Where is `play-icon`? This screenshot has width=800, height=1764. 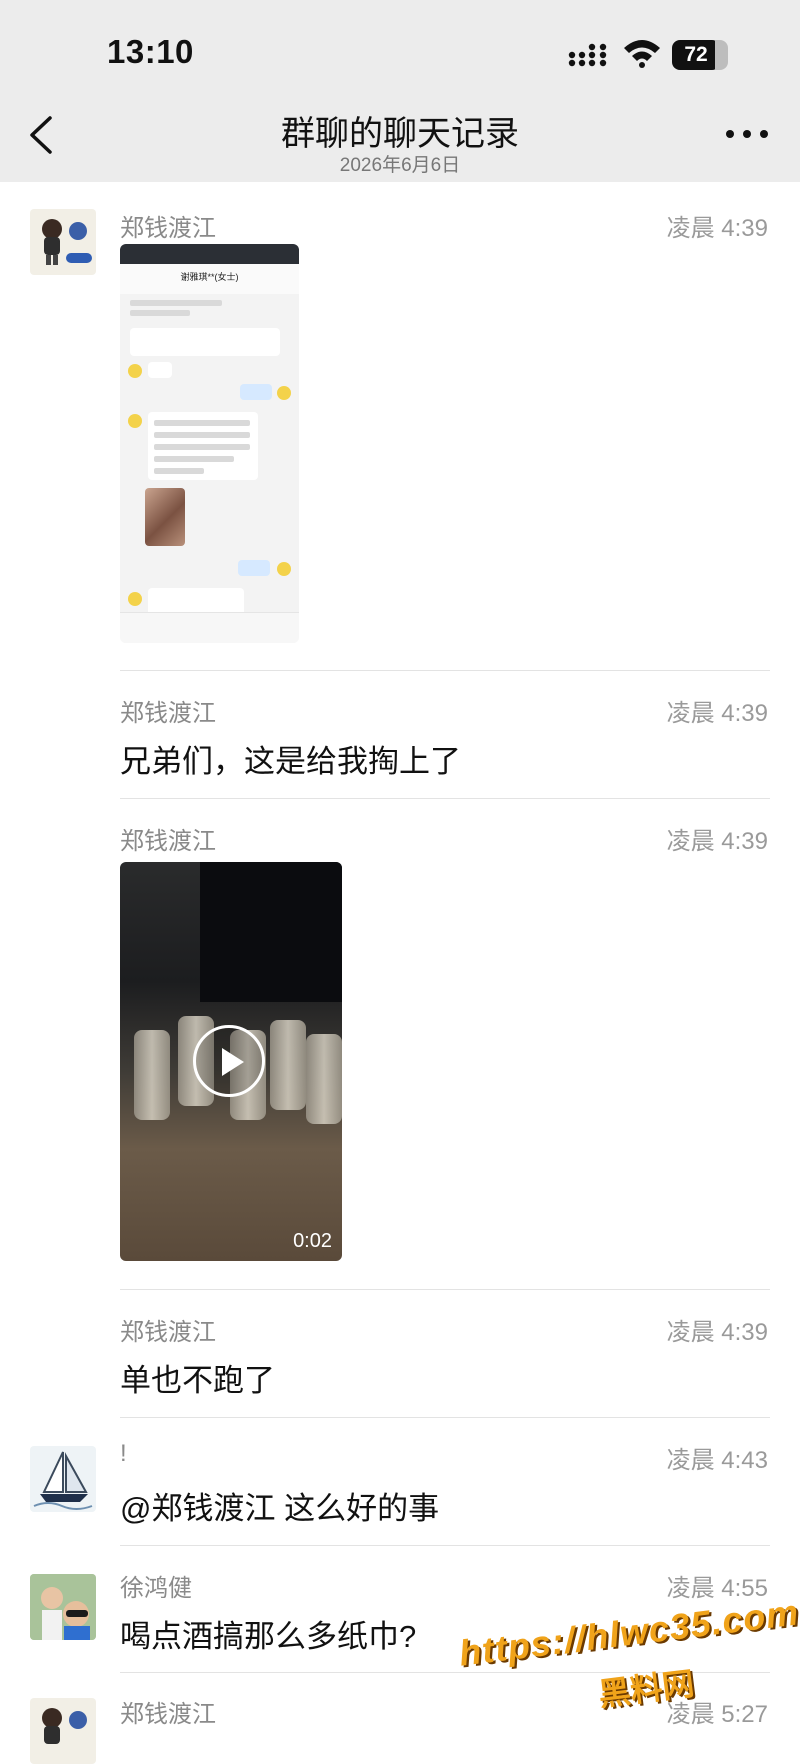
play-icon is located at coordinates (229, 1061).